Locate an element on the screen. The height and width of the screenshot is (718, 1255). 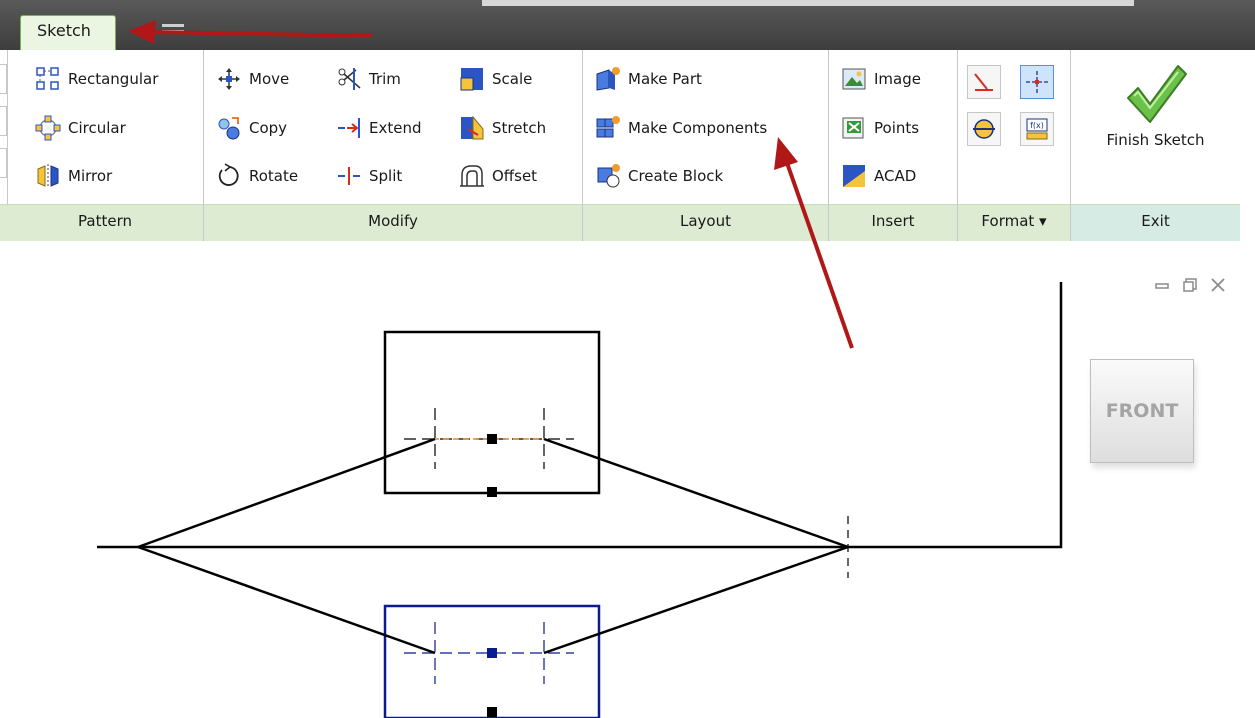
sketch-rectangle-top is located at coordinates (492, 412).